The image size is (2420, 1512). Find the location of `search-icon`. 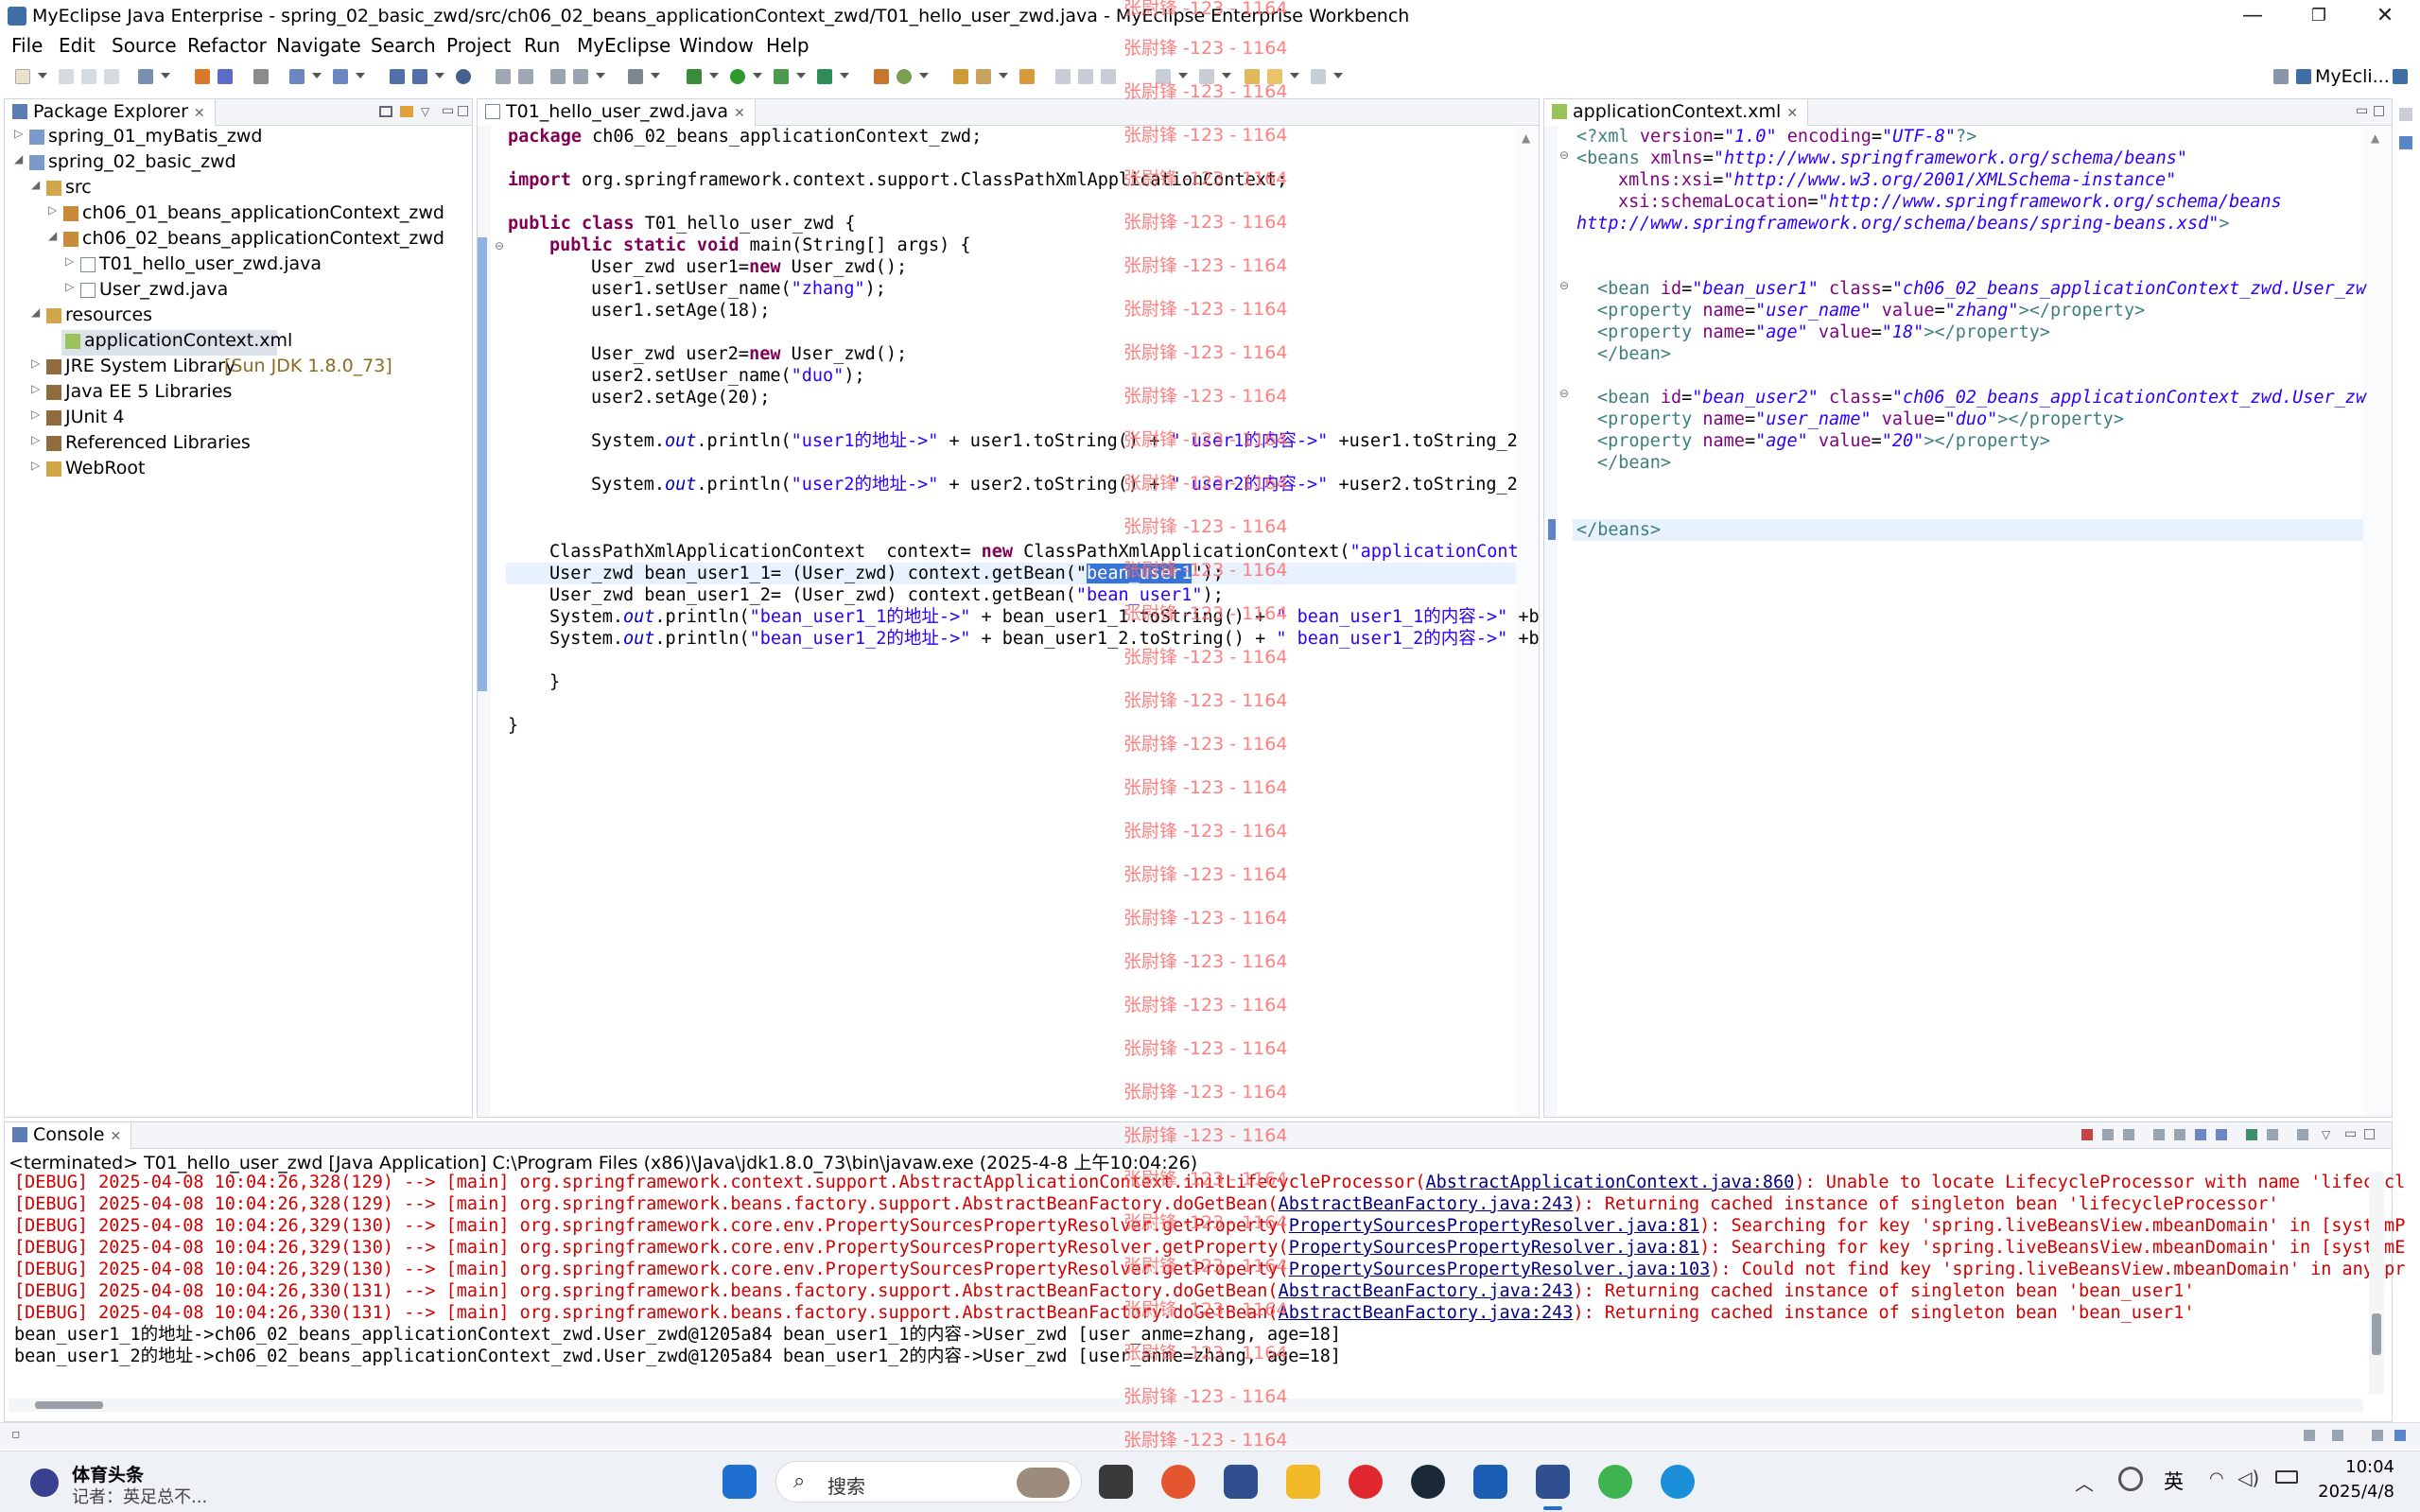

search-icon is located at coordinates (1027, 77).